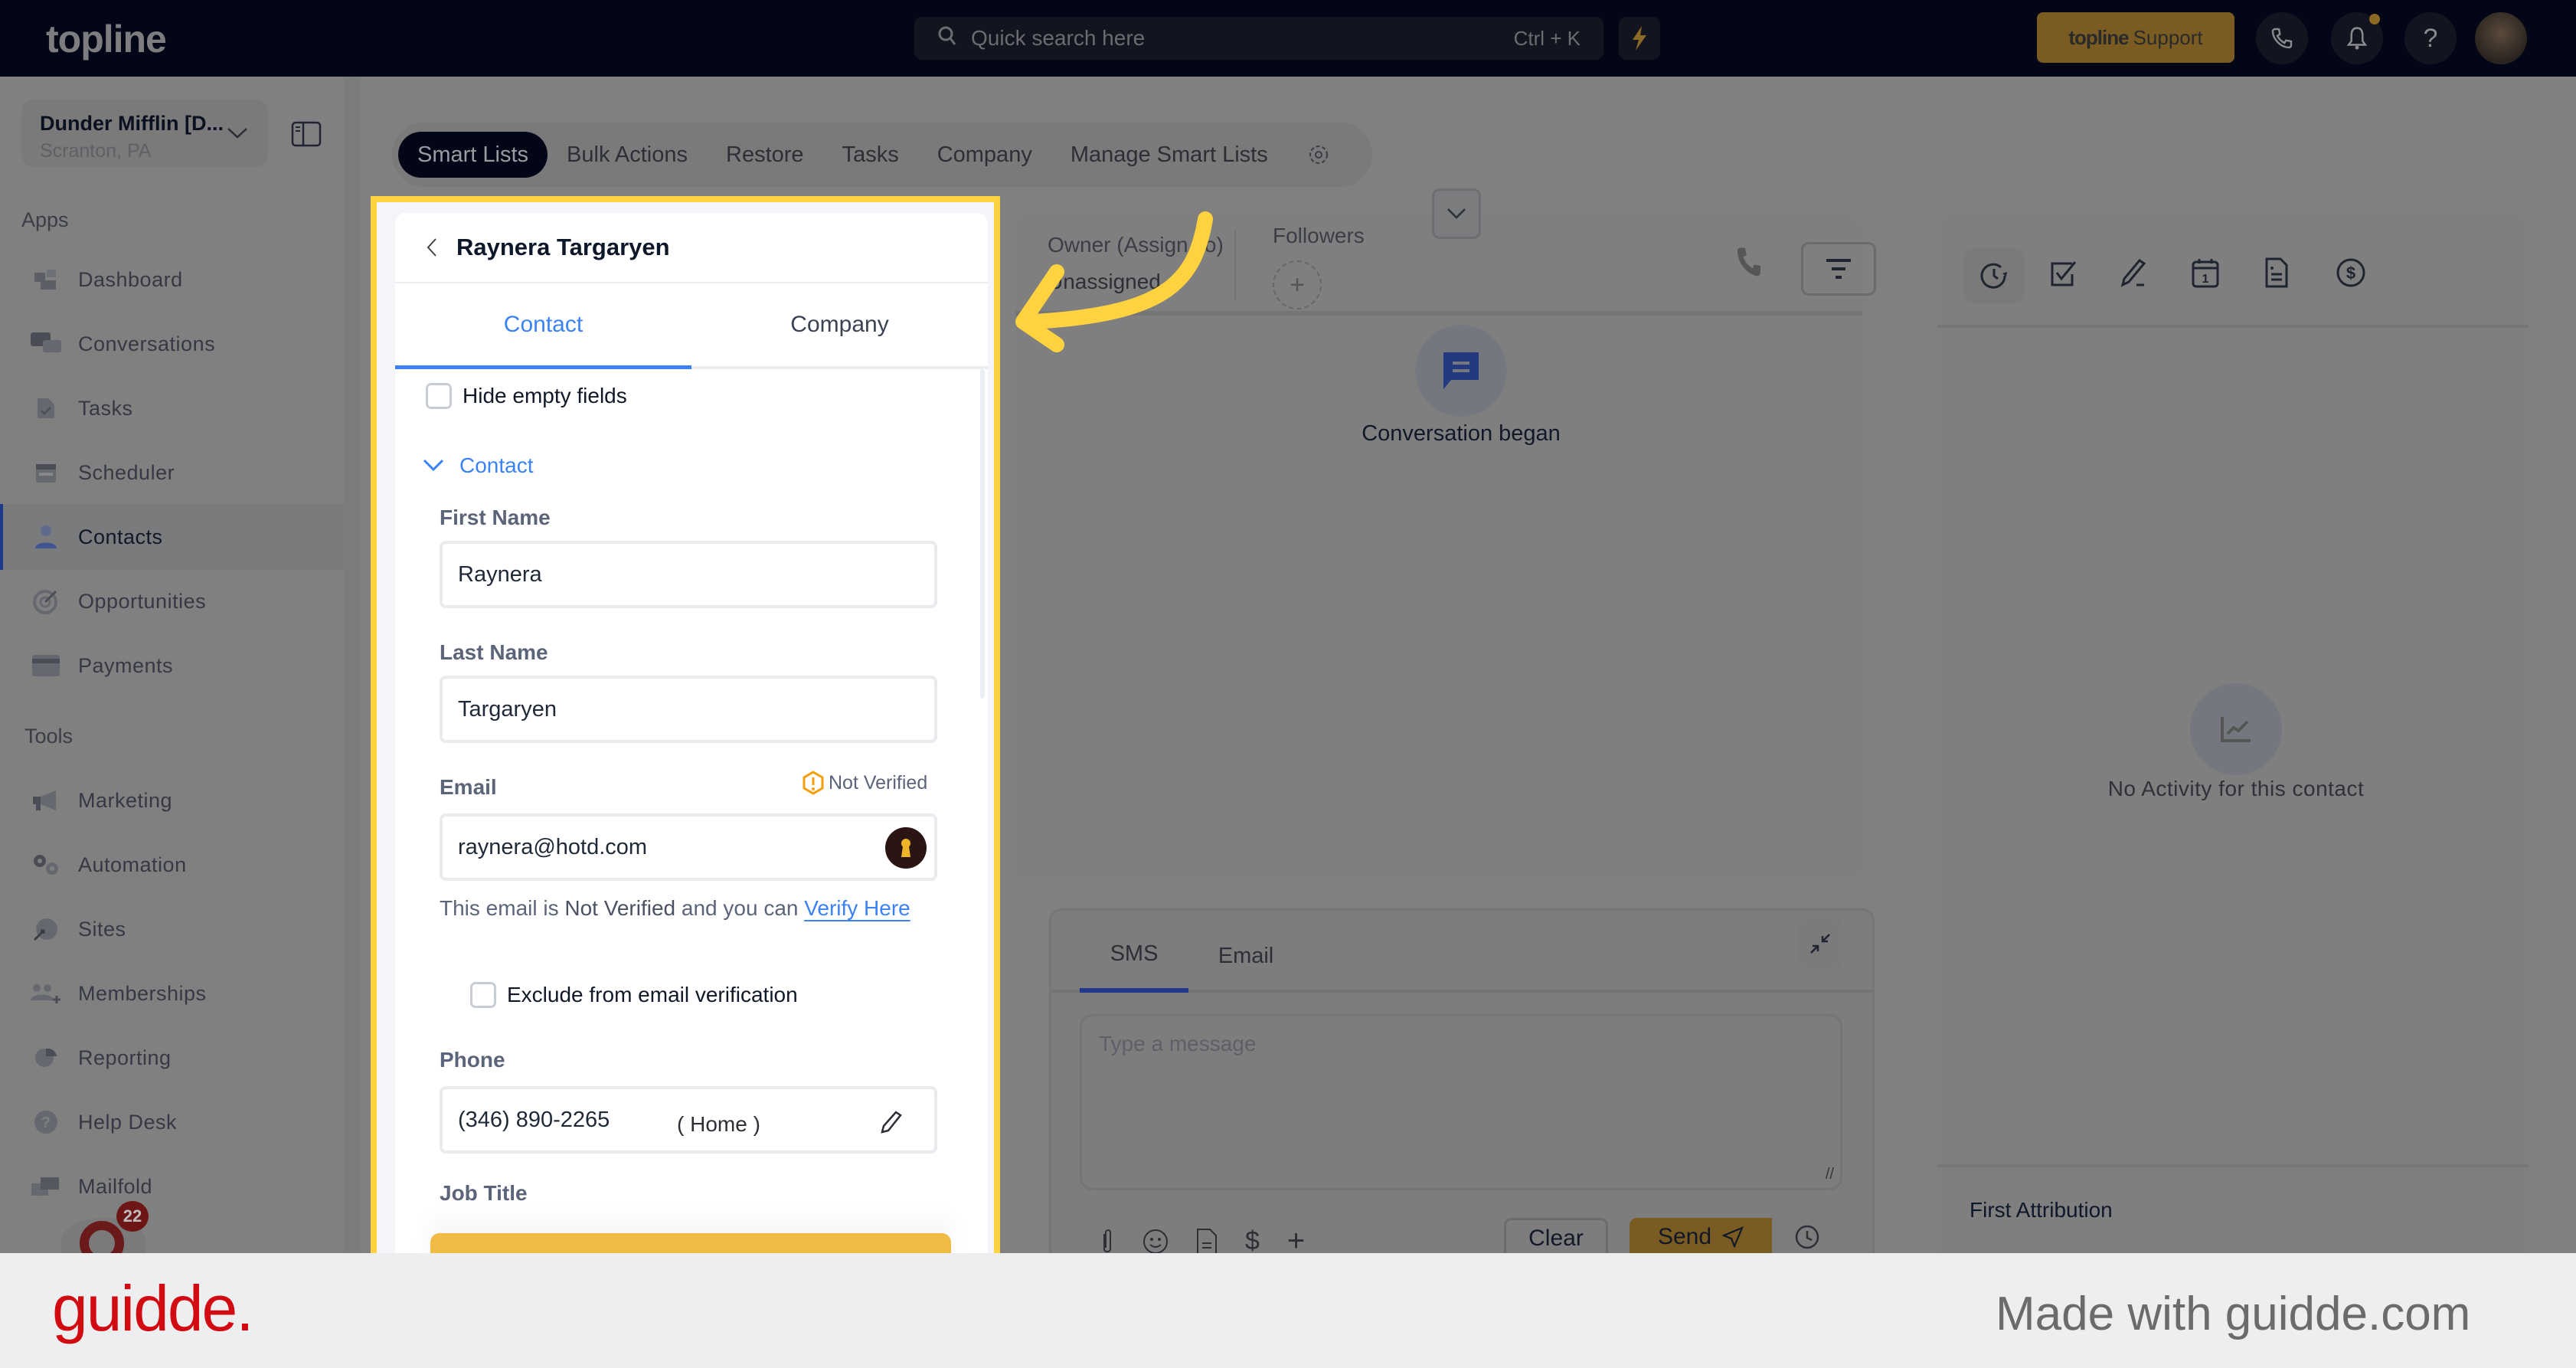 This screenshot has height=1368, width=2576. I want to click on quick-search-input: Quick search here Ctrl + K, so click(1258, 38).